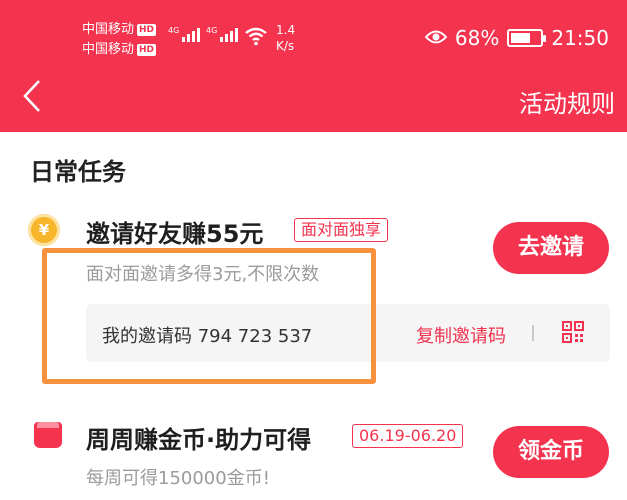  I want to click on invite-code-text: 我的邀请码 794 723 537, so click(207, 336).